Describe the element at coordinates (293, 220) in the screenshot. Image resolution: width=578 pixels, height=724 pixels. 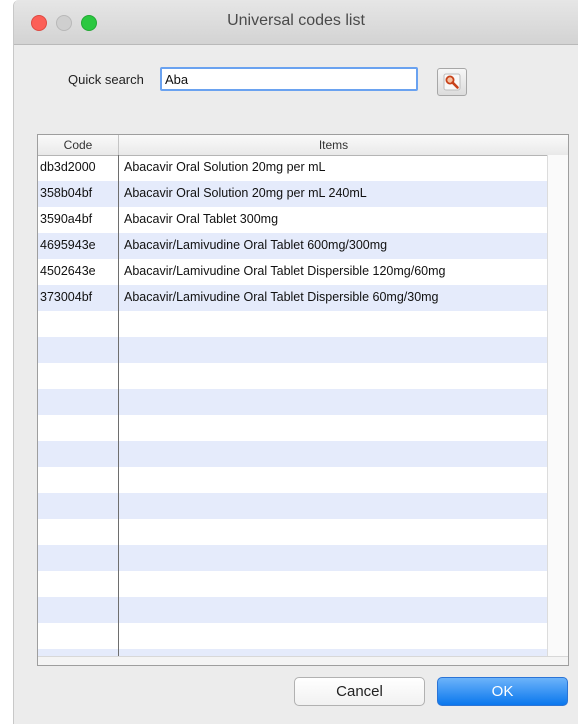
I see `table-row: 3590a4bf Abacavir Oral Tablet 300mg` at that location.